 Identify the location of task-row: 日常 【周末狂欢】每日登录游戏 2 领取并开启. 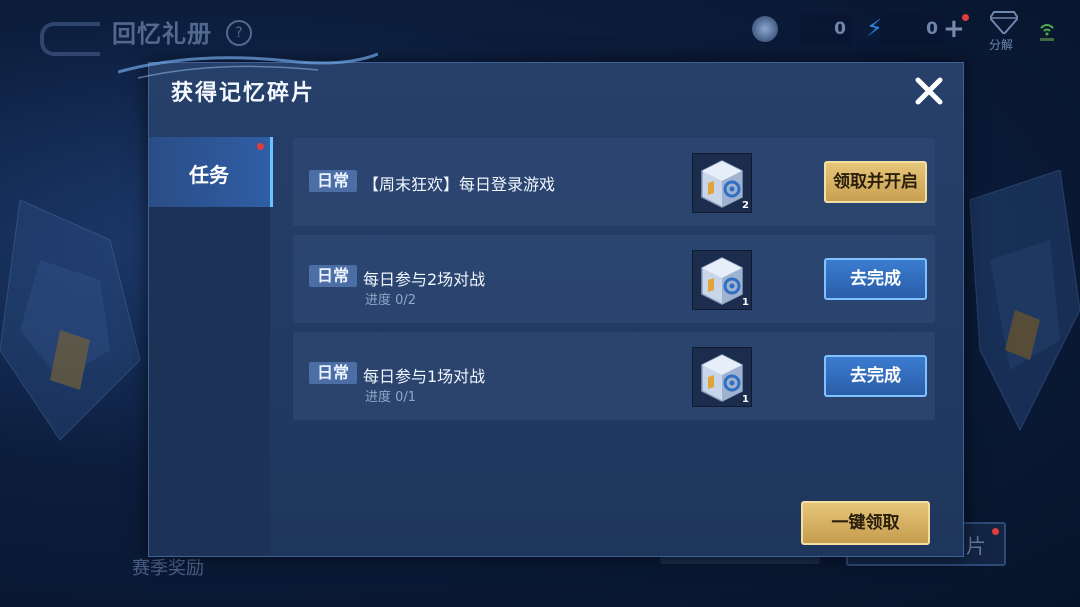
(614, 182).